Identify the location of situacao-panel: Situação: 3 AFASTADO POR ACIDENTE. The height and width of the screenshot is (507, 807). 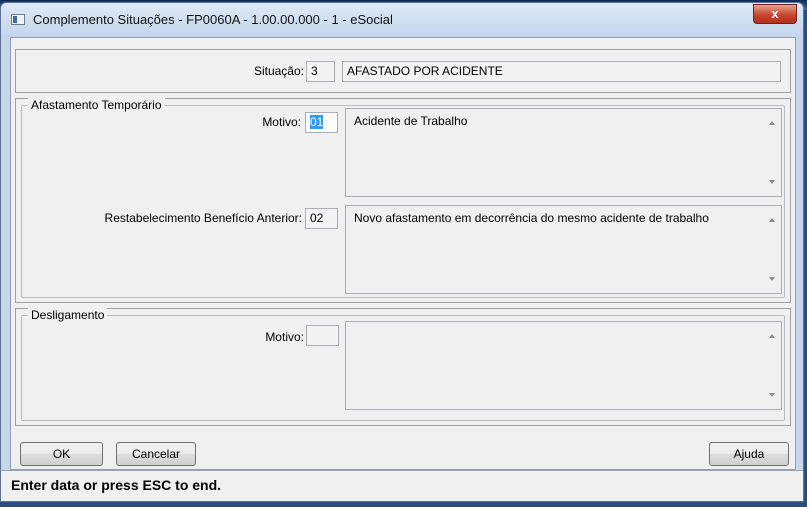
(403, 71).